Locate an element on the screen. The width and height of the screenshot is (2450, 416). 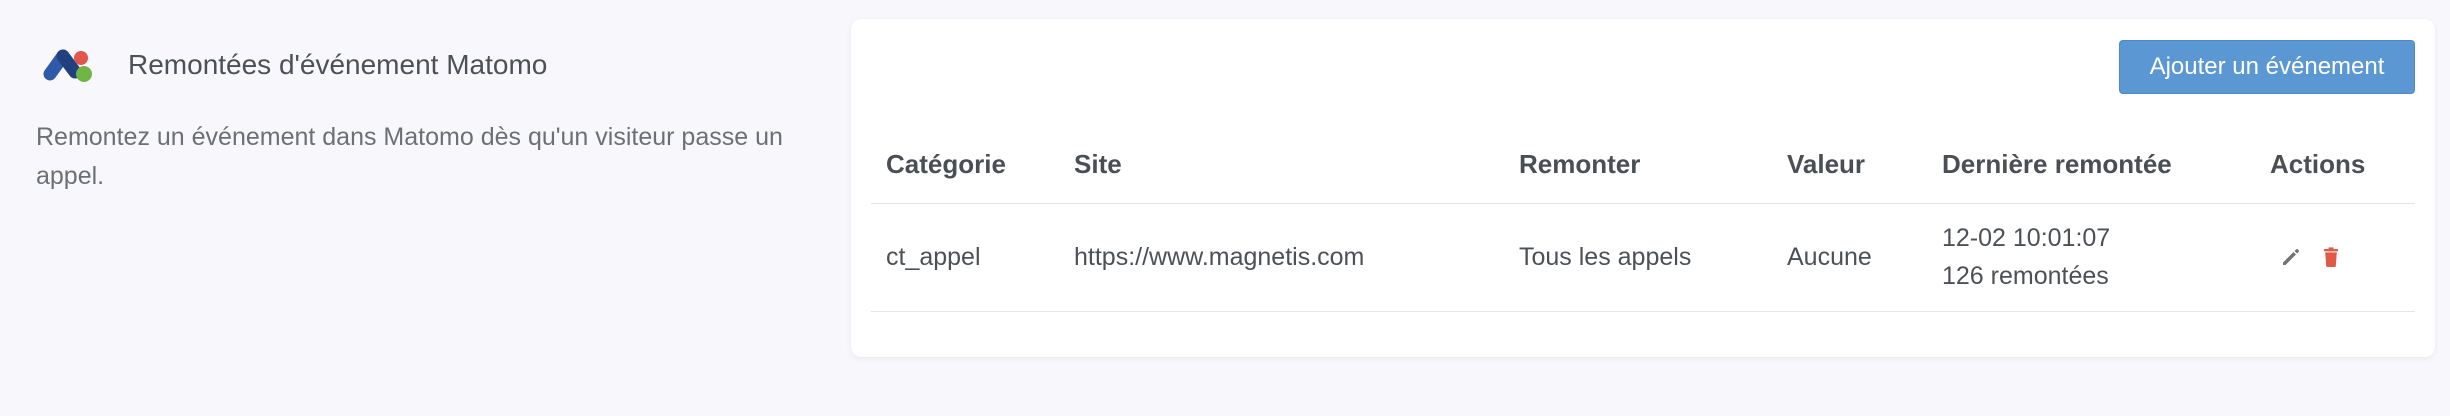
column-header-site: Site is located at coordinates (1281, 165).